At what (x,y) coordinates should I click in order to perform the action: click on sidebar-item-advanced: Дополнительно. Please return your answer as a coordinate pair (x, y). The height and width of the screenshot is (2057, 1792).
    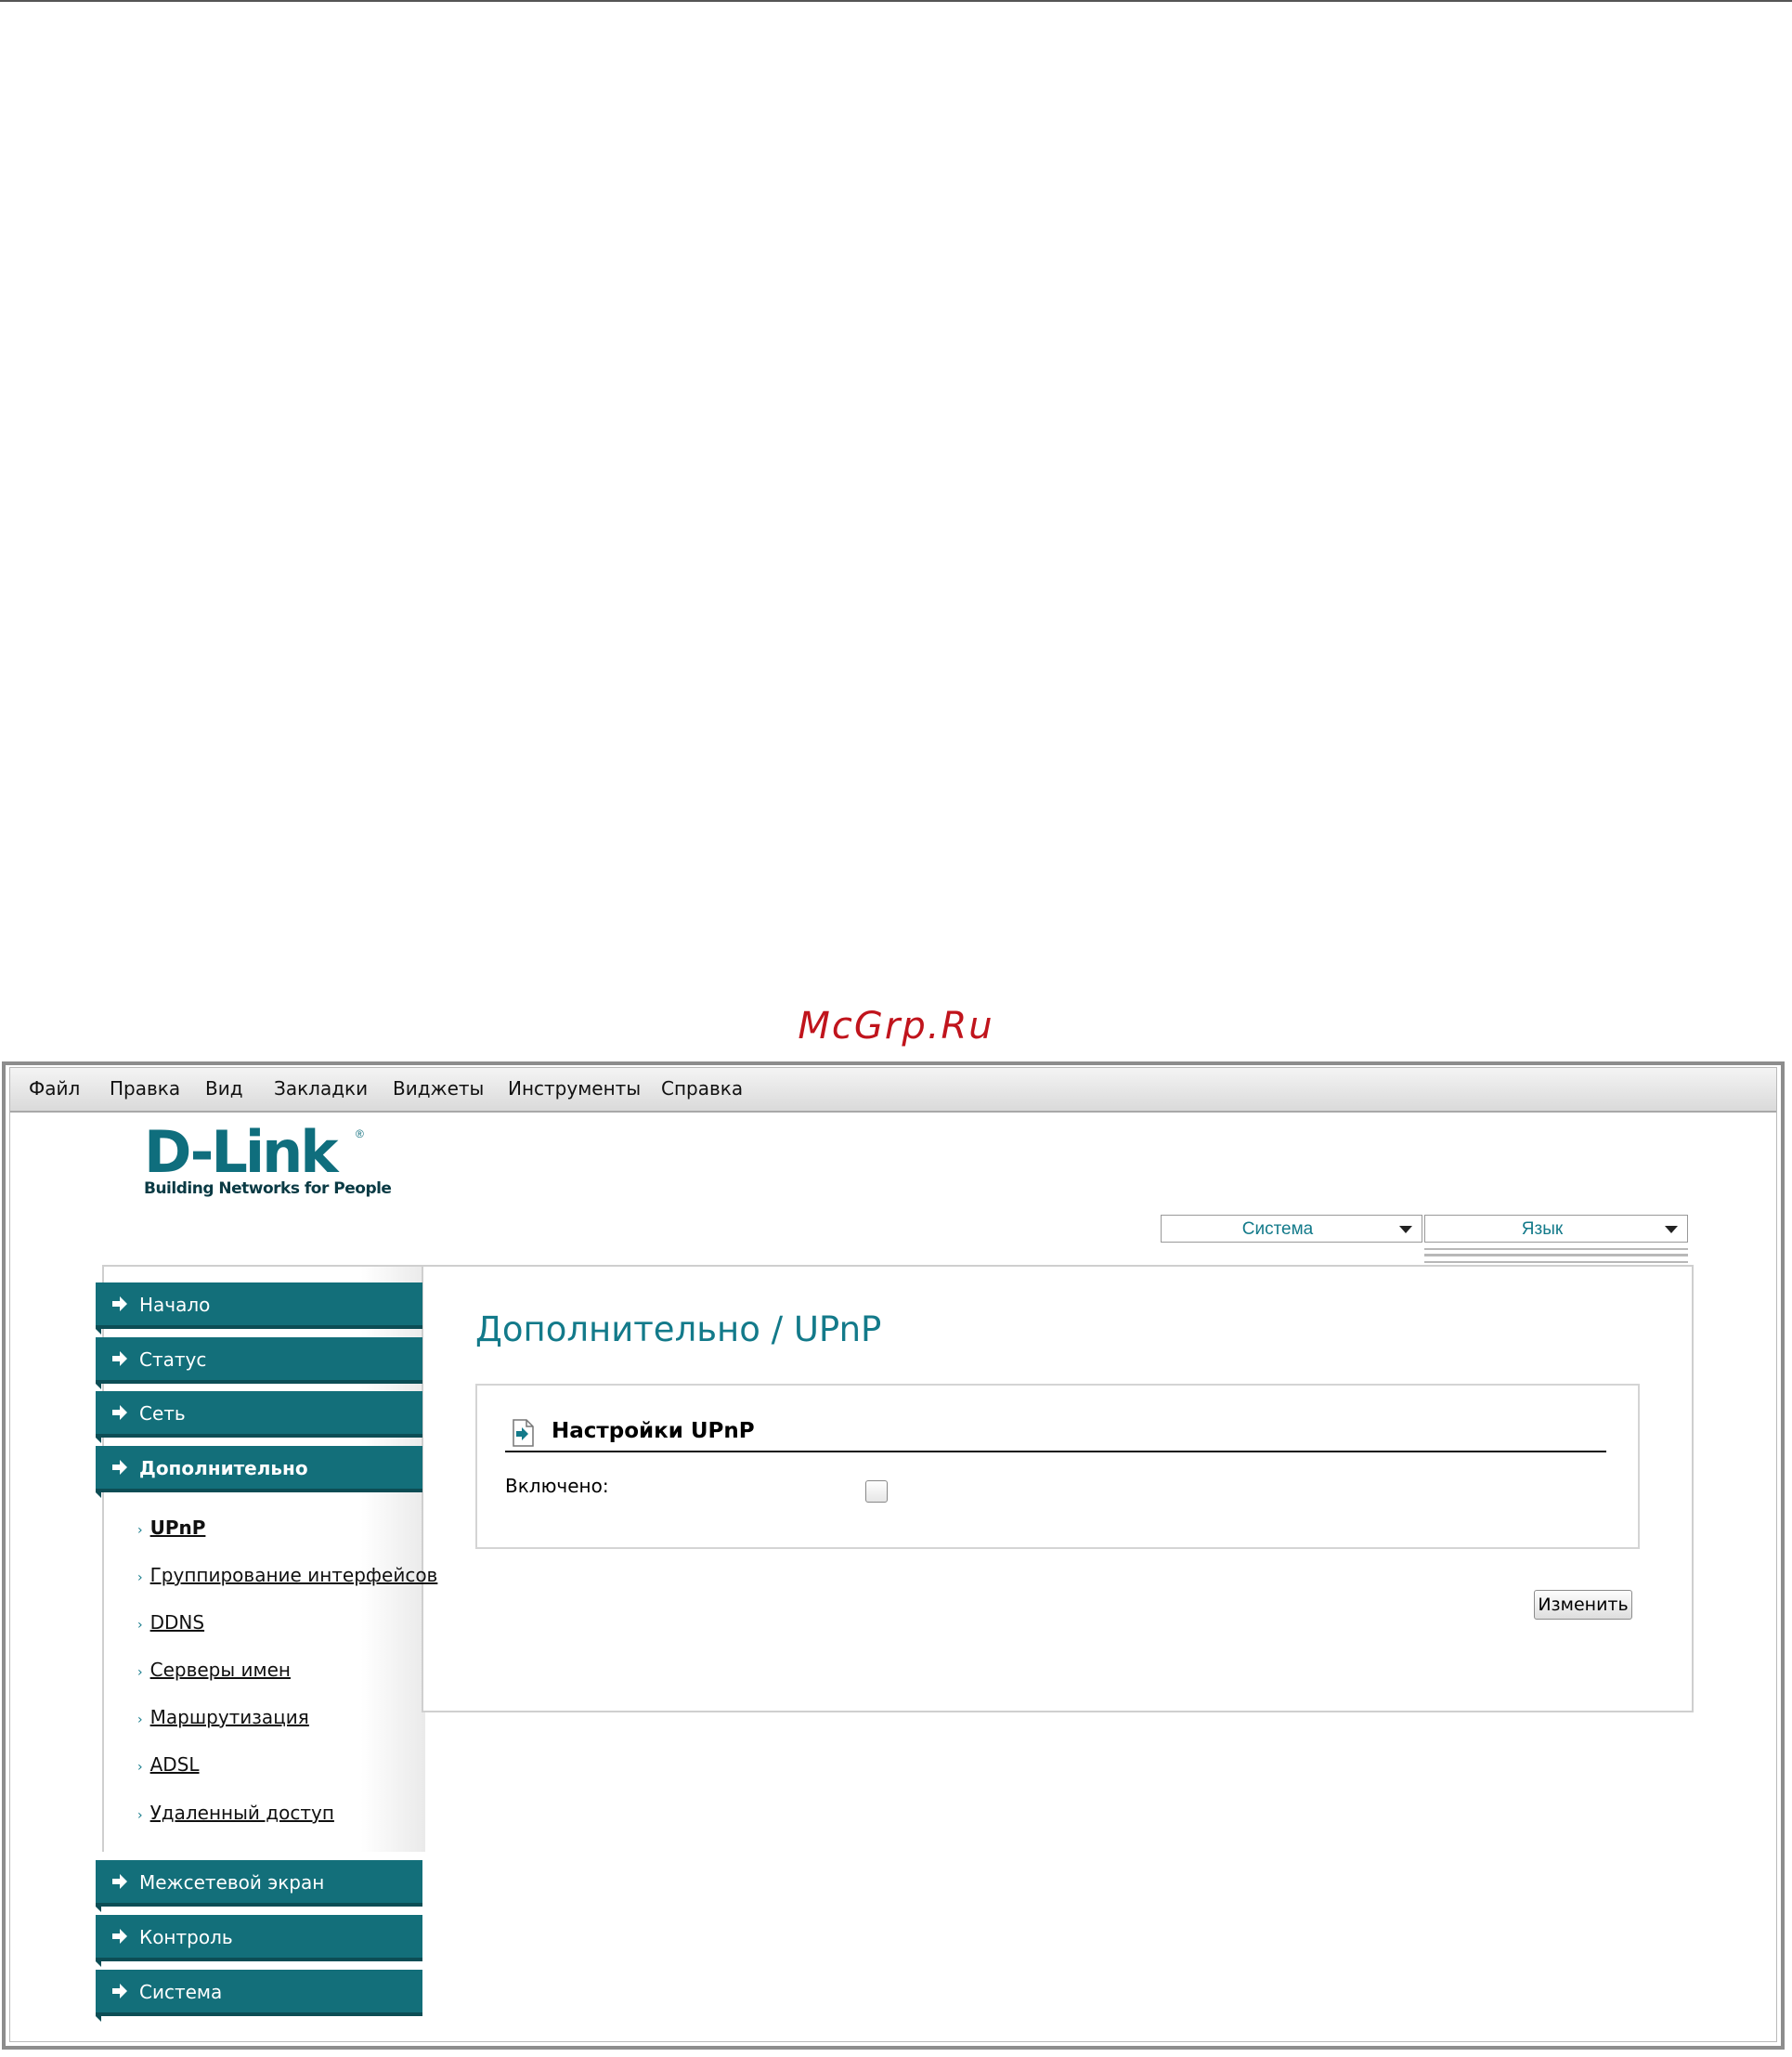
    Looking at the image, I should click on (259, 1472).